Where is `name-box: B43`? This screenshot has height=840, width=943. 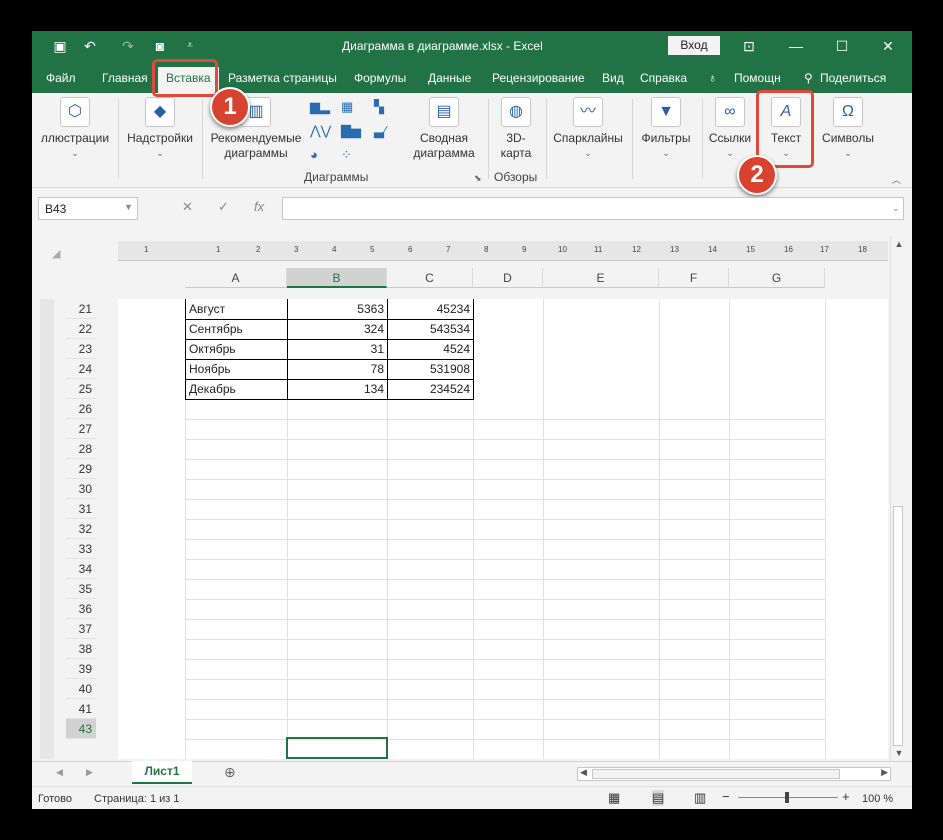 name-box: B43 is located at coordinates (88, 208).